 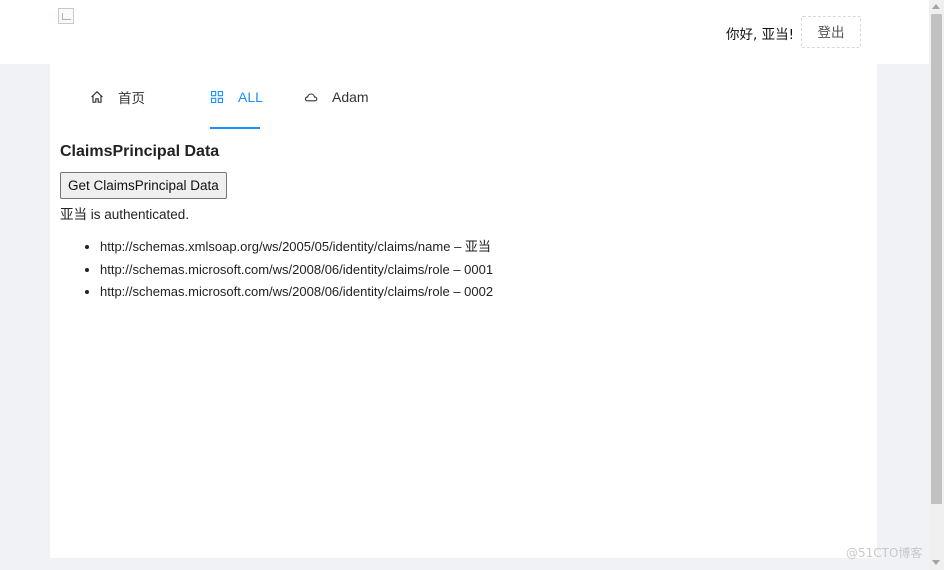 What do you see at coordinates (217, 97) in the screenshot?
I see `appstore-icon` at bounding box center [217, 97].